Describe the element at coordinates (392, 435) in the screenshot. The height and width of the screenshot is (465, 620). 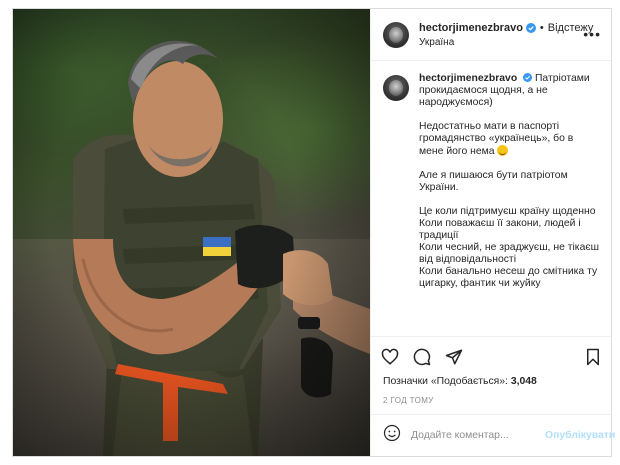
I see `emoji-picker-icon` at that location.